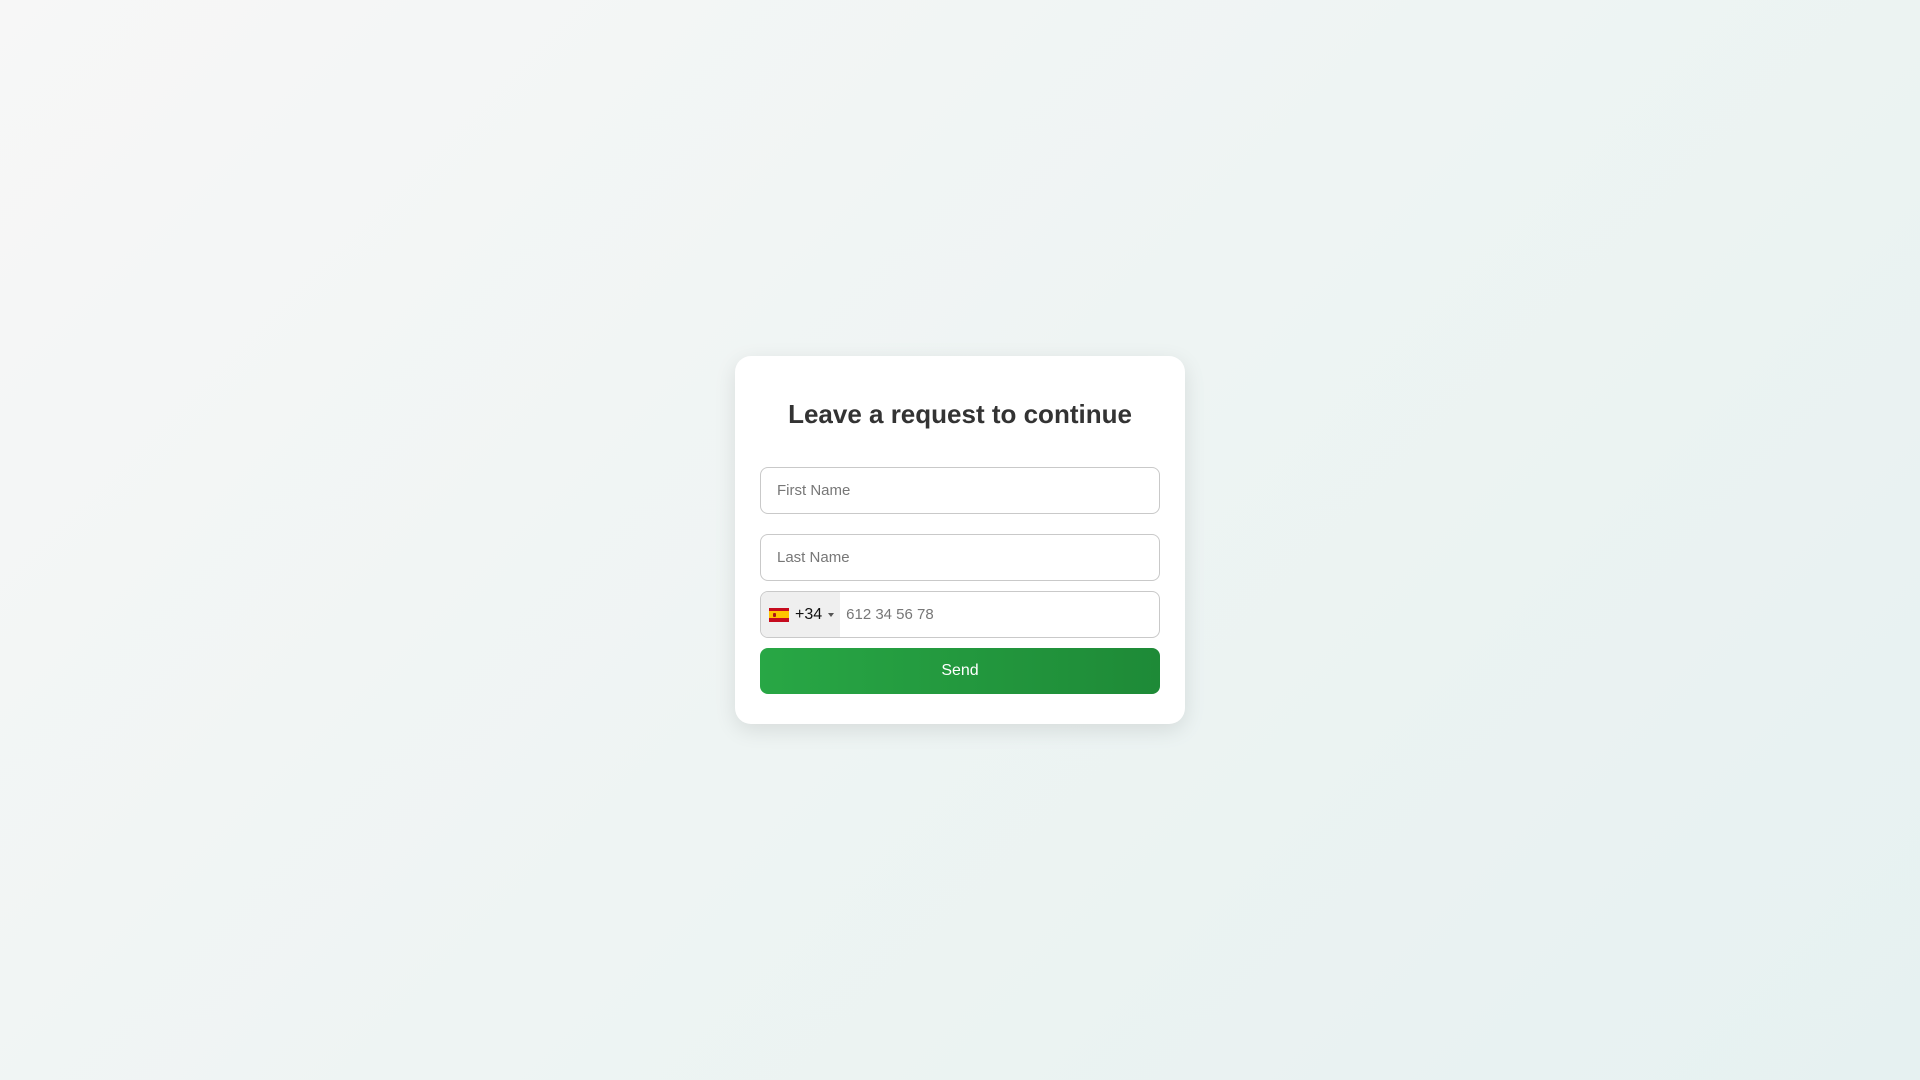 Image resolution: width=1920 pixels, height=1080 pixels. Describe the element at coordinates (809, 614) in the screenshot. I see `dial-code: +34` at that location.